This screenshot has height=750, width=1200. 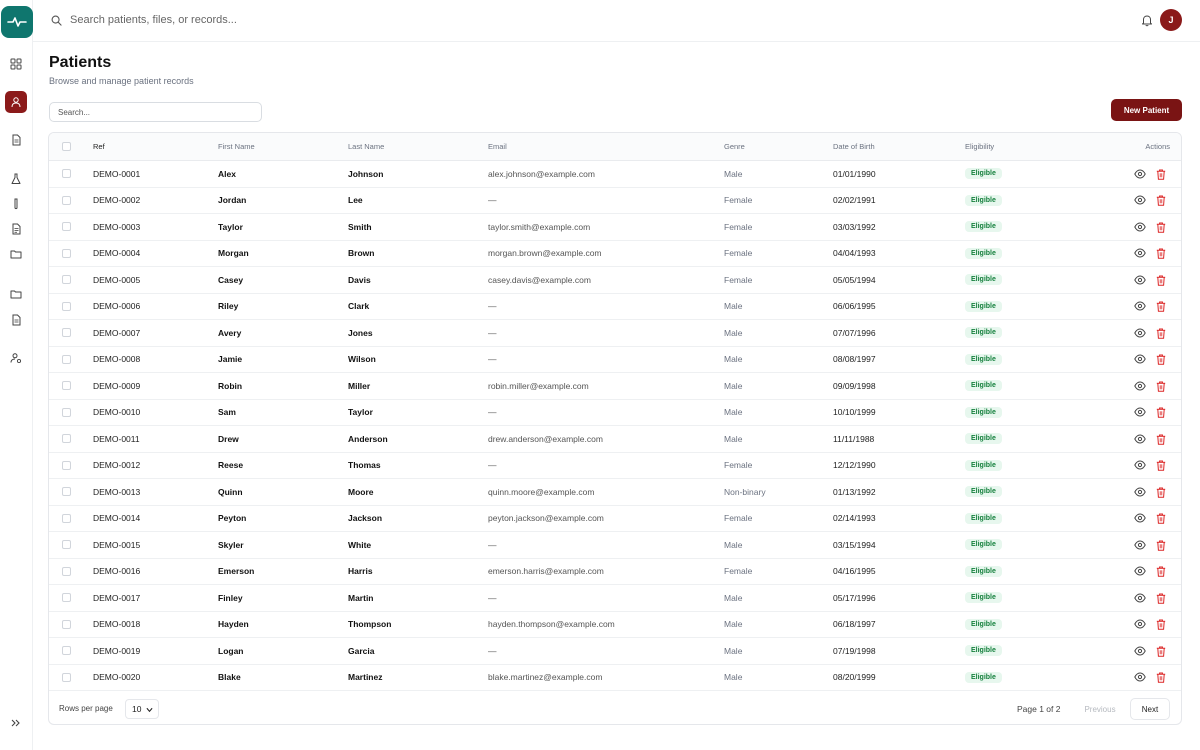 I want to click on column-header-genre: Genre, so click(x=734, y=146).